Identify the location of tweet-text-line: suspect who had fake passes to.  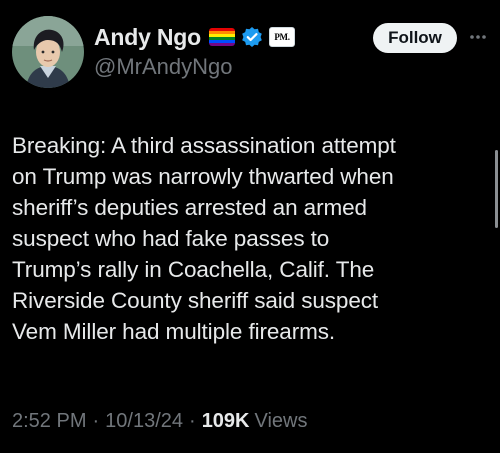
(171, 238).